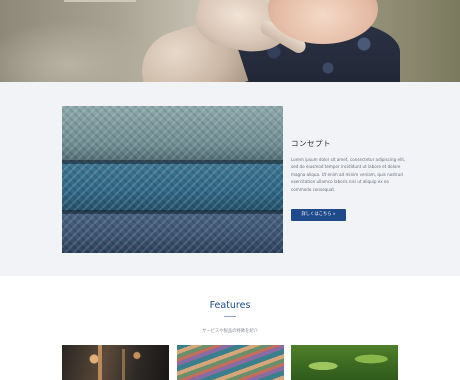 Image resolution: width=460 pixels, height=380 pixels. I want to click on hero-caption-line, so click(100, 1).